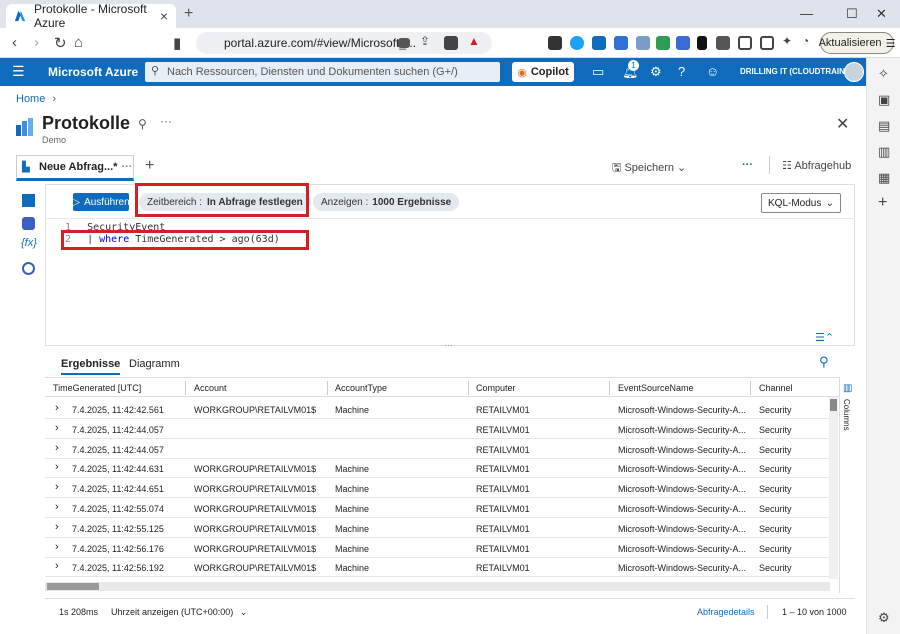 The height and width of the screenshot is (634, 900). I want to click on feedback-icon: ☺, so click(712, 71).